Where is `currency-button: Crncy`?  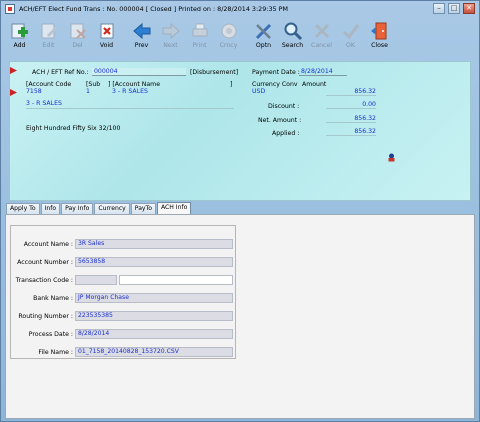 currency-button: Crncy is located at coordinates (228, 35).